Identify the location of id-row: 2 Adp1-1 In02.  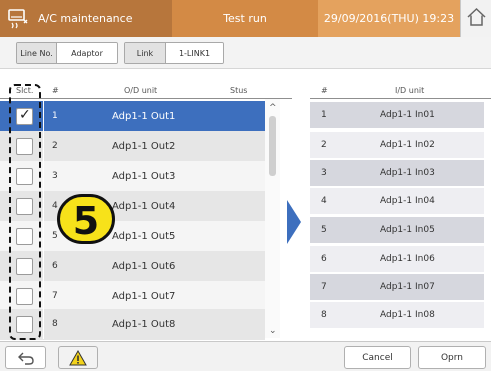
(397, 145).